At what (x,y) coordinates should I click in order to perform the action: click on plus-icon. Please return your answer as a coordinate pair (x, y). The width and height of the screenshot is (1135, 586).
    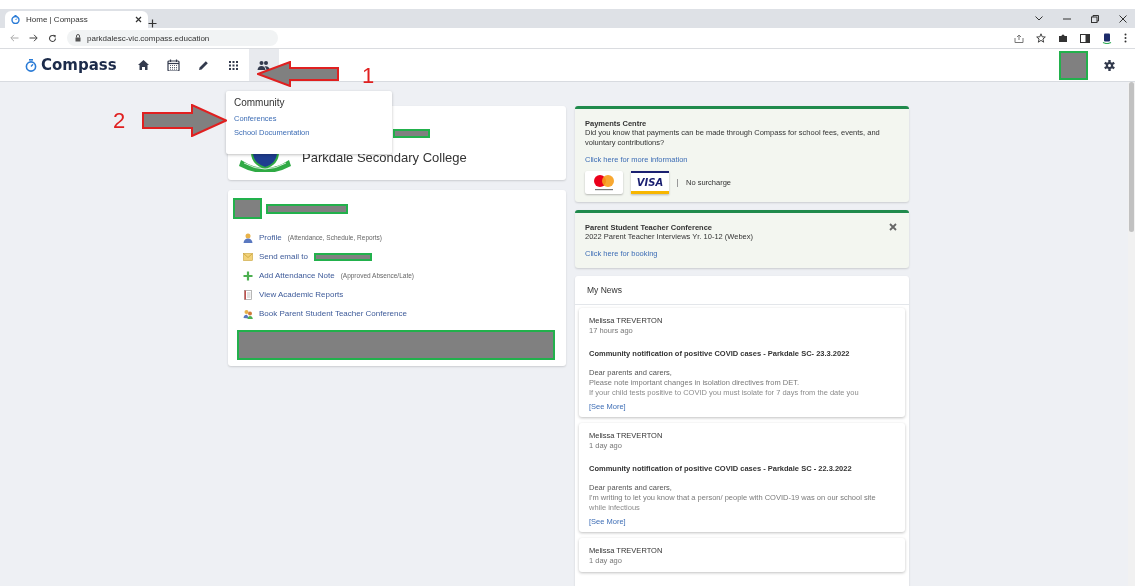
    Looking at the image, I should click on (248, 275).